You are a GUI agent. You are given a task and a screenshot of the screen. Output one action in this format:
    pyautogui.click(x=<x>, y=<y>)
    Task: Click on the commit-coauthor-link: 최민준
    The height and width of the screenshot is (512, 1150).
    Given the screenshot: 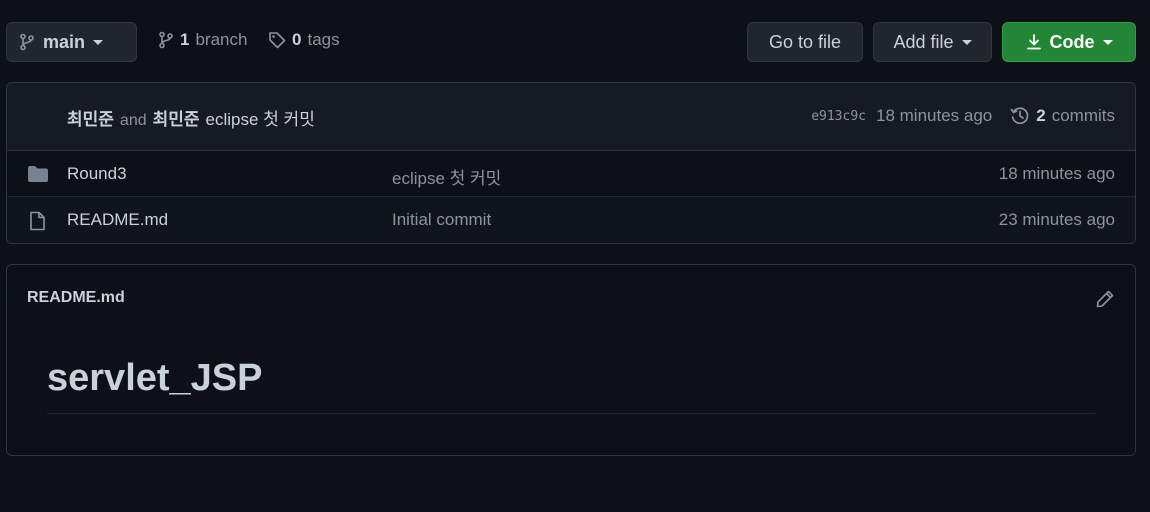 What is the action you would take?
    pyautogui.click(x=176, y=117)
    